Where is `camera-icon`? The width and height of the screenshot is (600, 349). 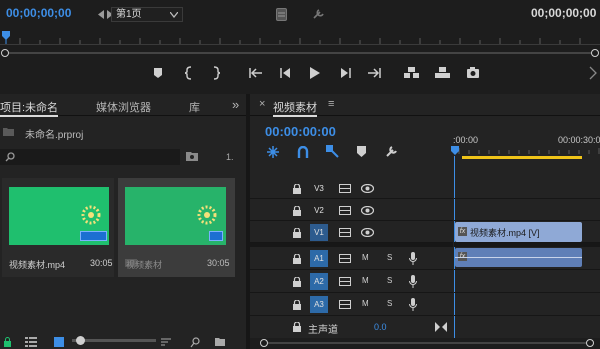 camera-icon is located at coordinates (473, 72).